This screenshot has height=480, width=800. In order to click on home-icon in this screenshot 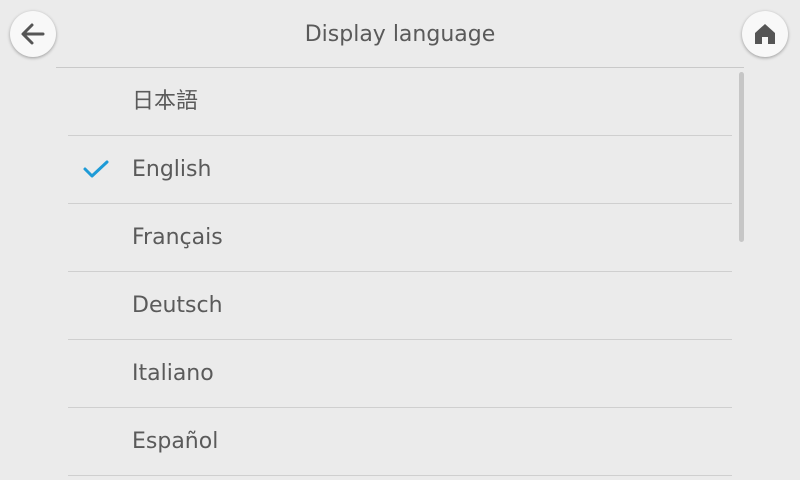, I will do `click(765, 34)`.